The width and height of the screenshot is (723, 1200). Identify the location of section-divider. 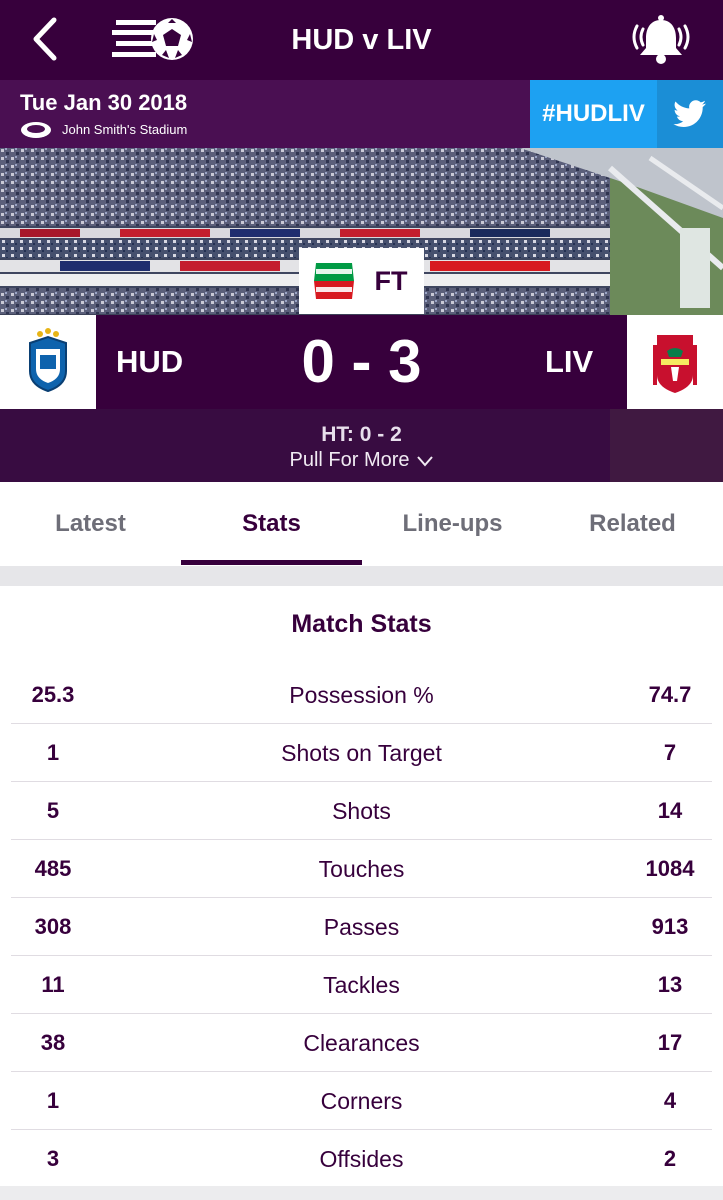
(361, 576).